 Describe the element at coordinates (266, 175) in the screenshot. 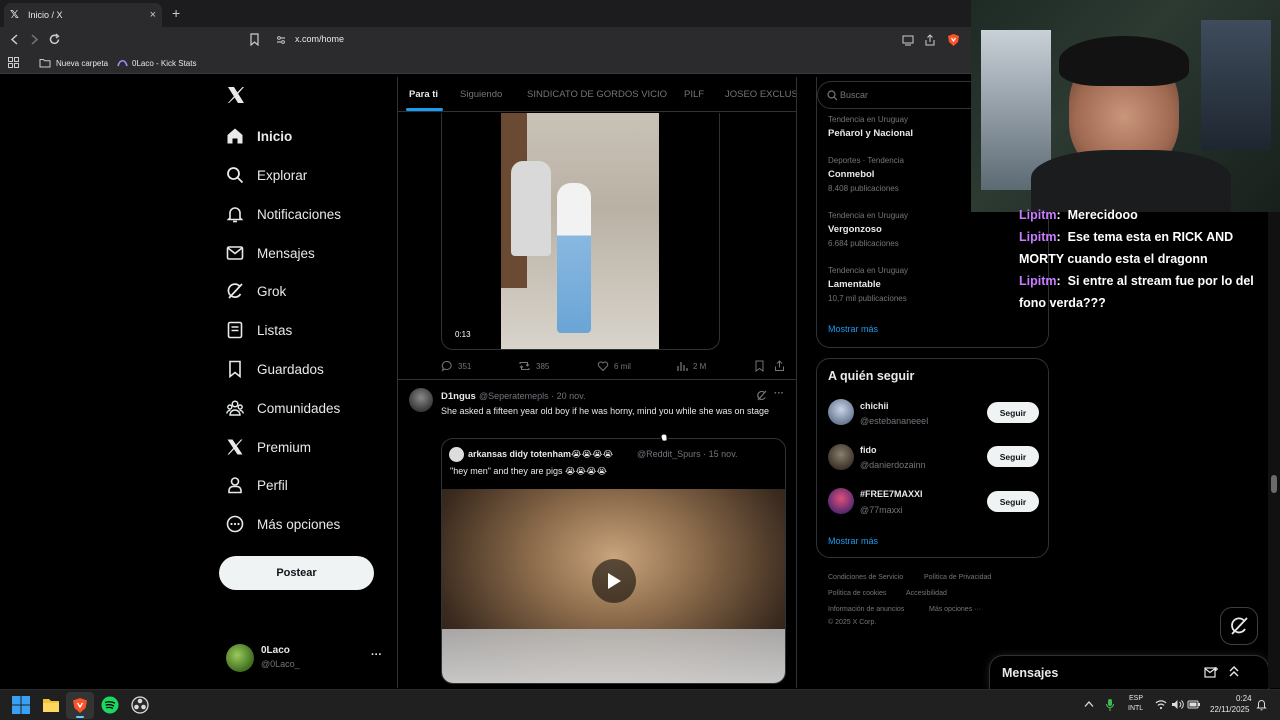

I see `nav-item-explorar: Explorar` at that location.